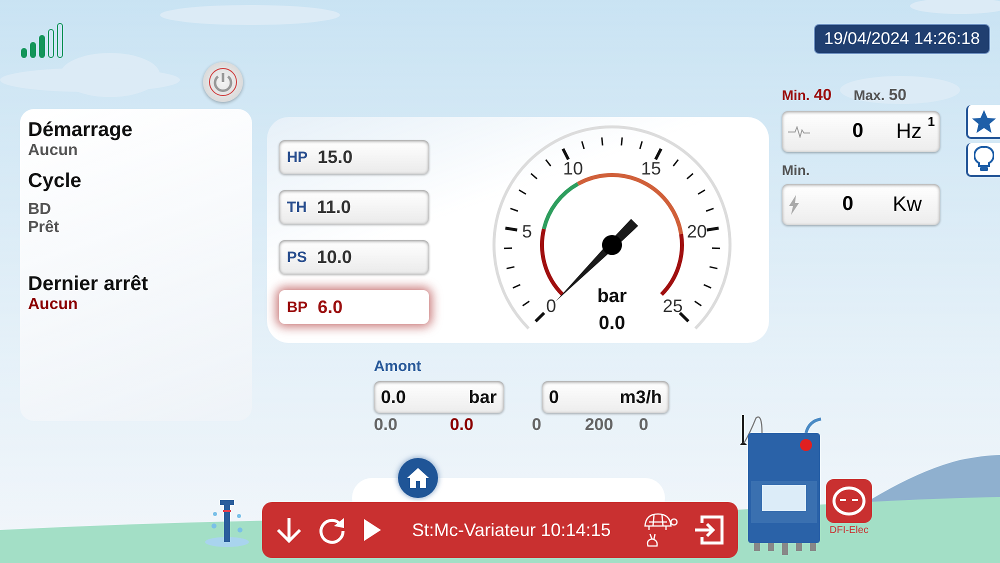 Image resolution: width=1000 pixels, height=563 pixels. Describe the element at coordinates (511, 530) in the screenshot. I see `status-text: St:Mc-Variateur 10:14:15` at that location.